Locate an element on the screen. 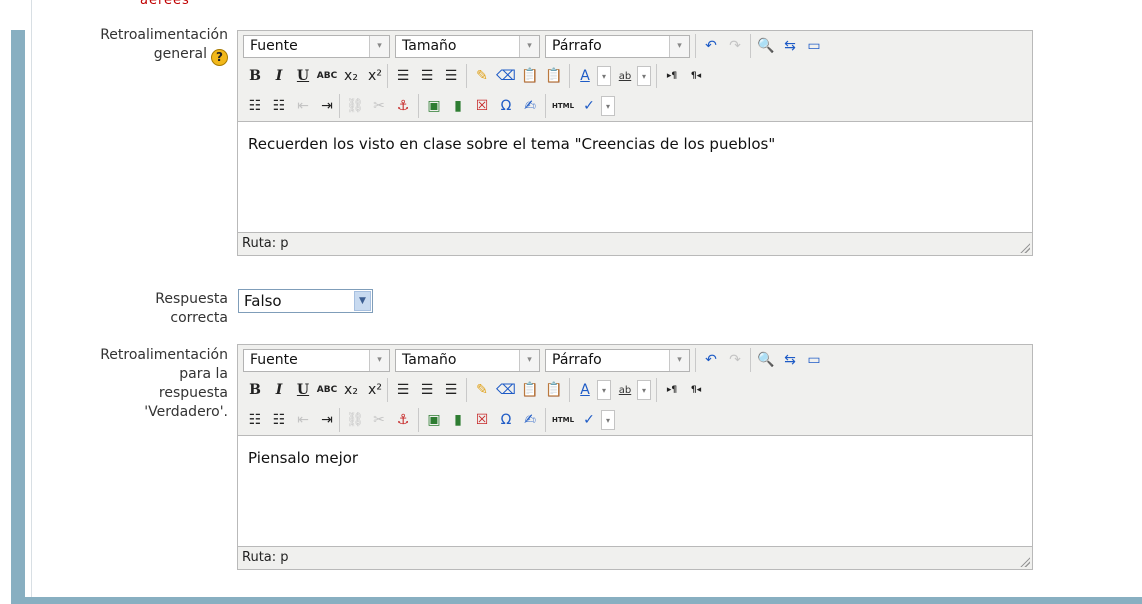 Image resolution: width=1142 pixels, height=604 pixels. true-feedback-textarea: Piensalo mejor is located at coordinates (635, 491).